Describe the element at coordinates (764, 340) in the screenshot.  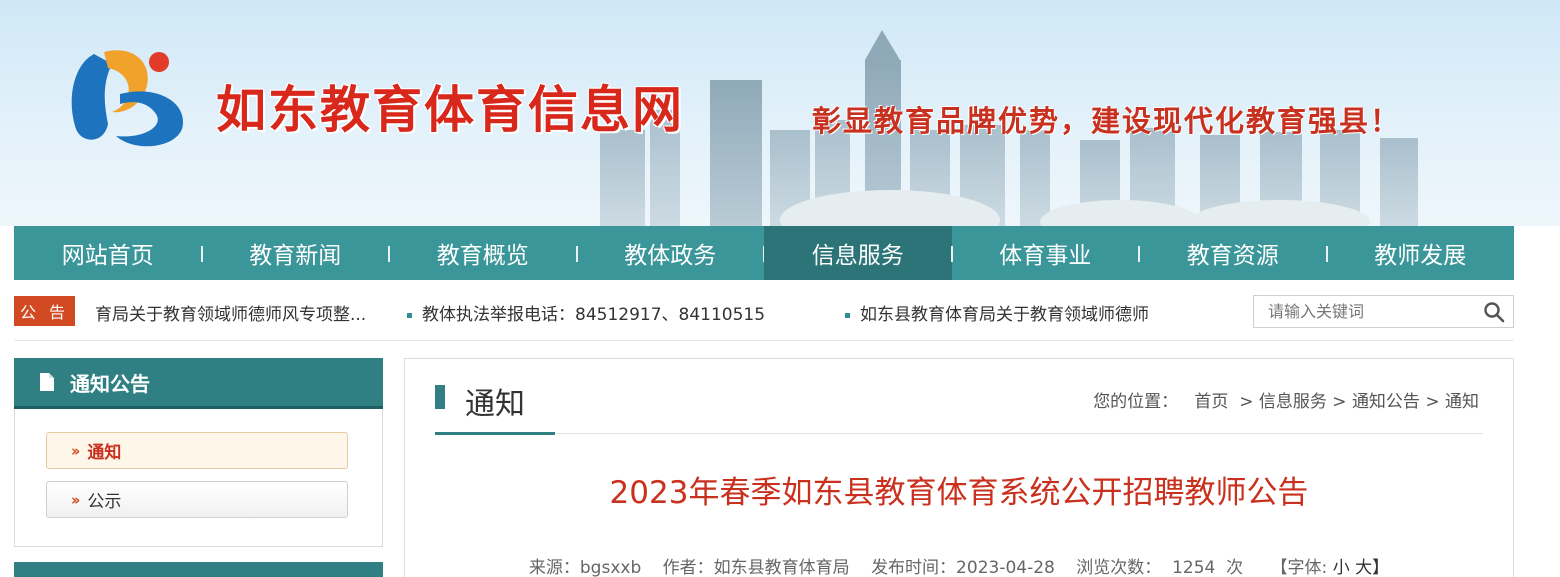
I see `section-divider` at that location.